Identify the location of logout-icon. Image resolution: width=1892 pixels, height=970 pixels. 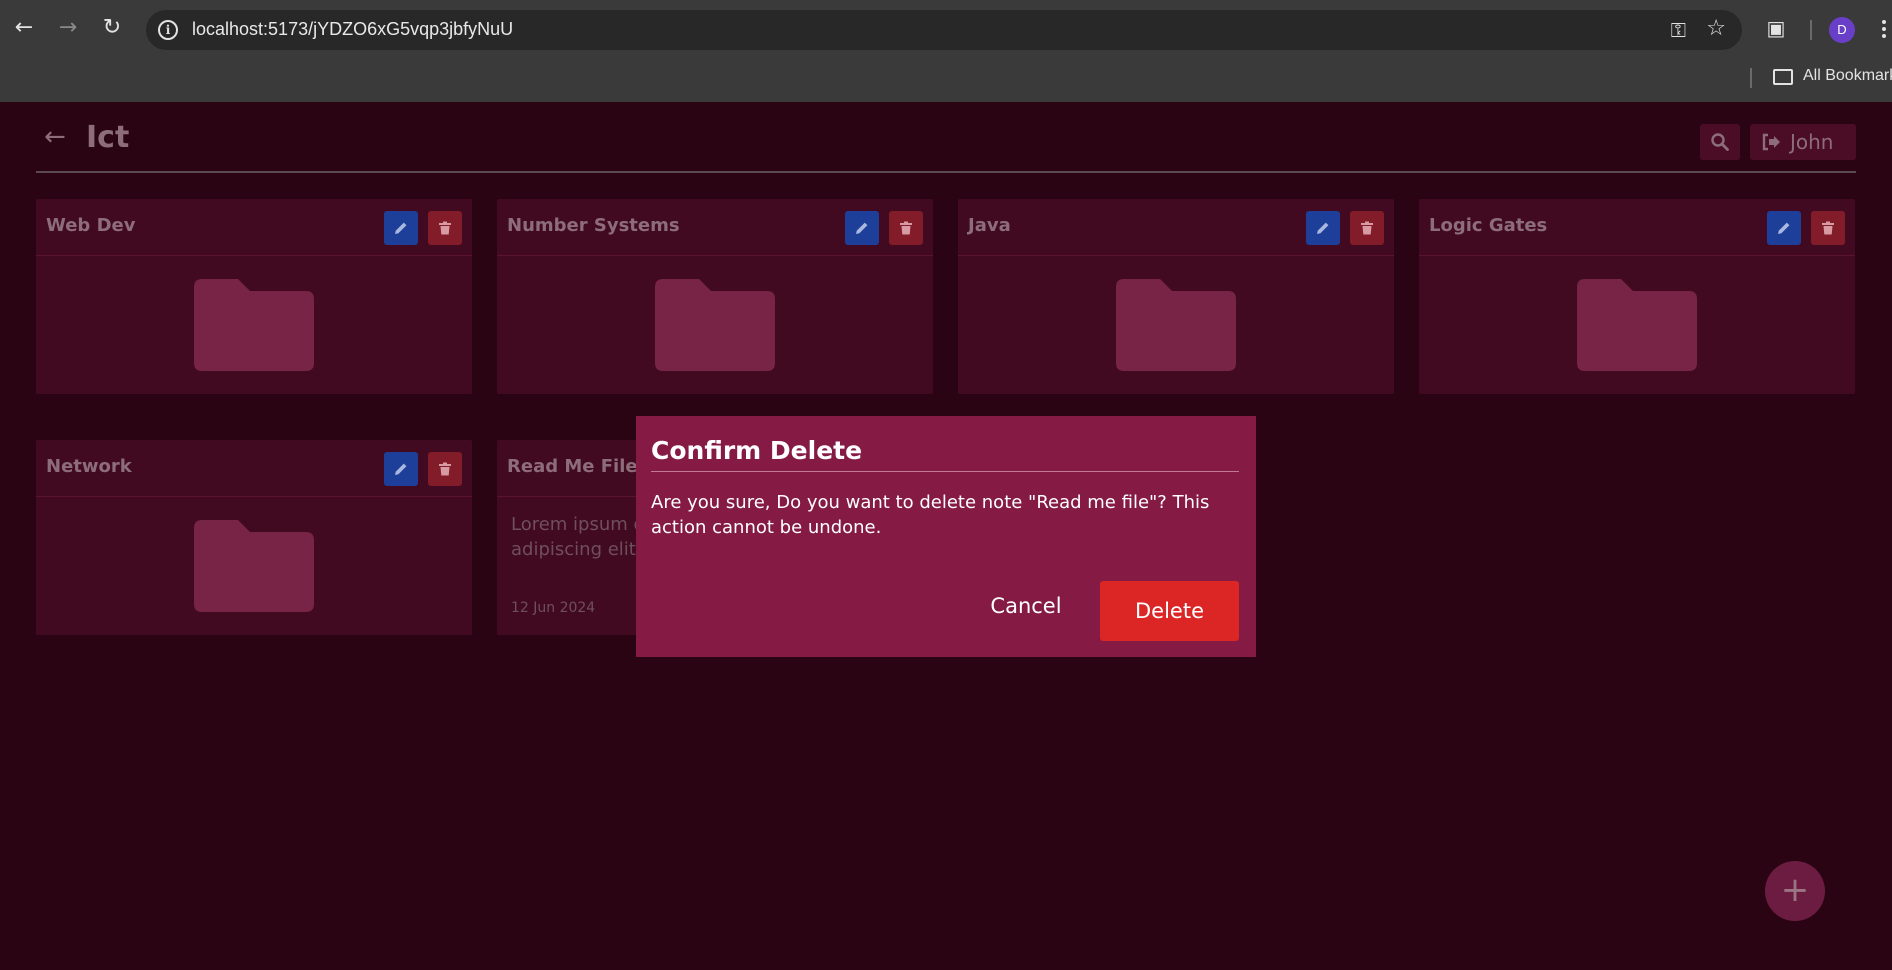
(1771, 142).